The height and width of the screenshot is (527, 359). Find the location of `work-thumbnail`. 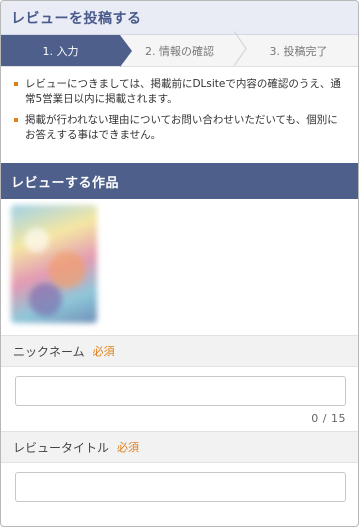

work-thumbnail is located at coordinates (54, 264).